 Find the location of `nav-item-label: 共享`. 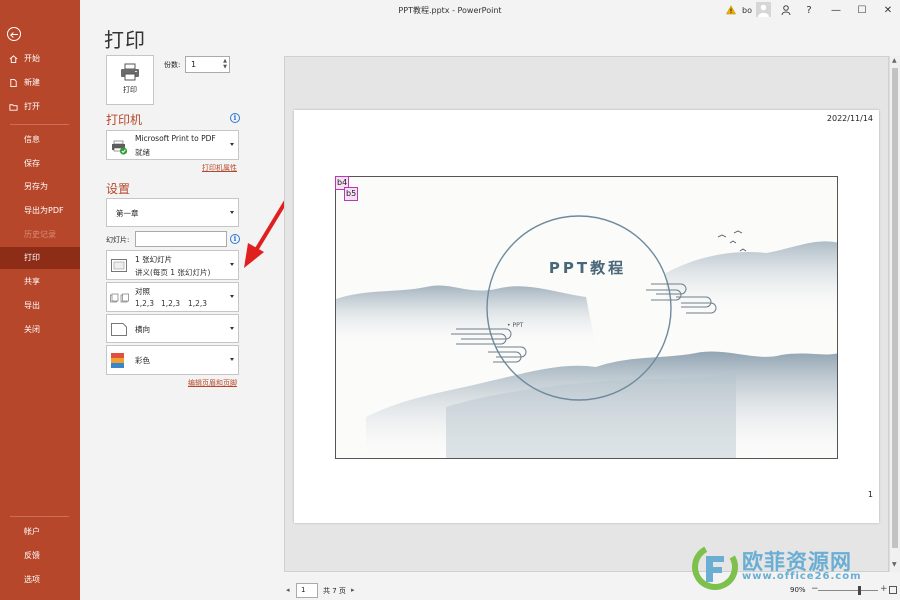

nav-item-label: 共享 is located at coordinates (32, 281).